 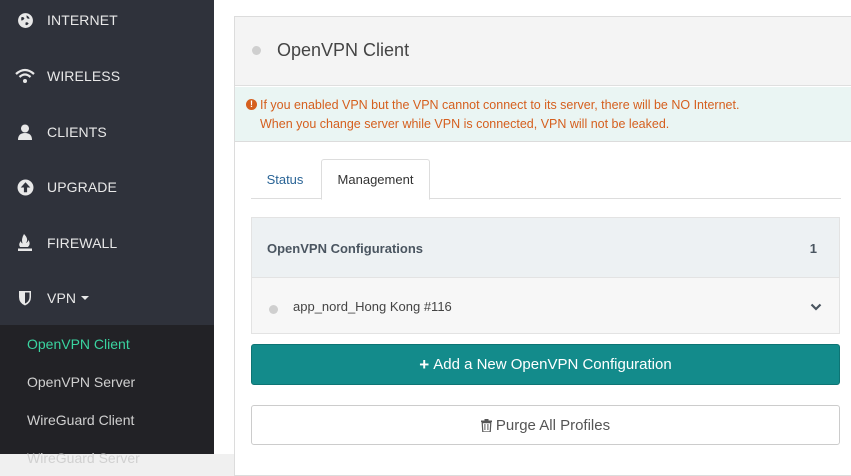 What do you see at coordinates (546, 179) in the screenshot?
I see `tab-bar: Status Management` at bounding box center [546, 179].